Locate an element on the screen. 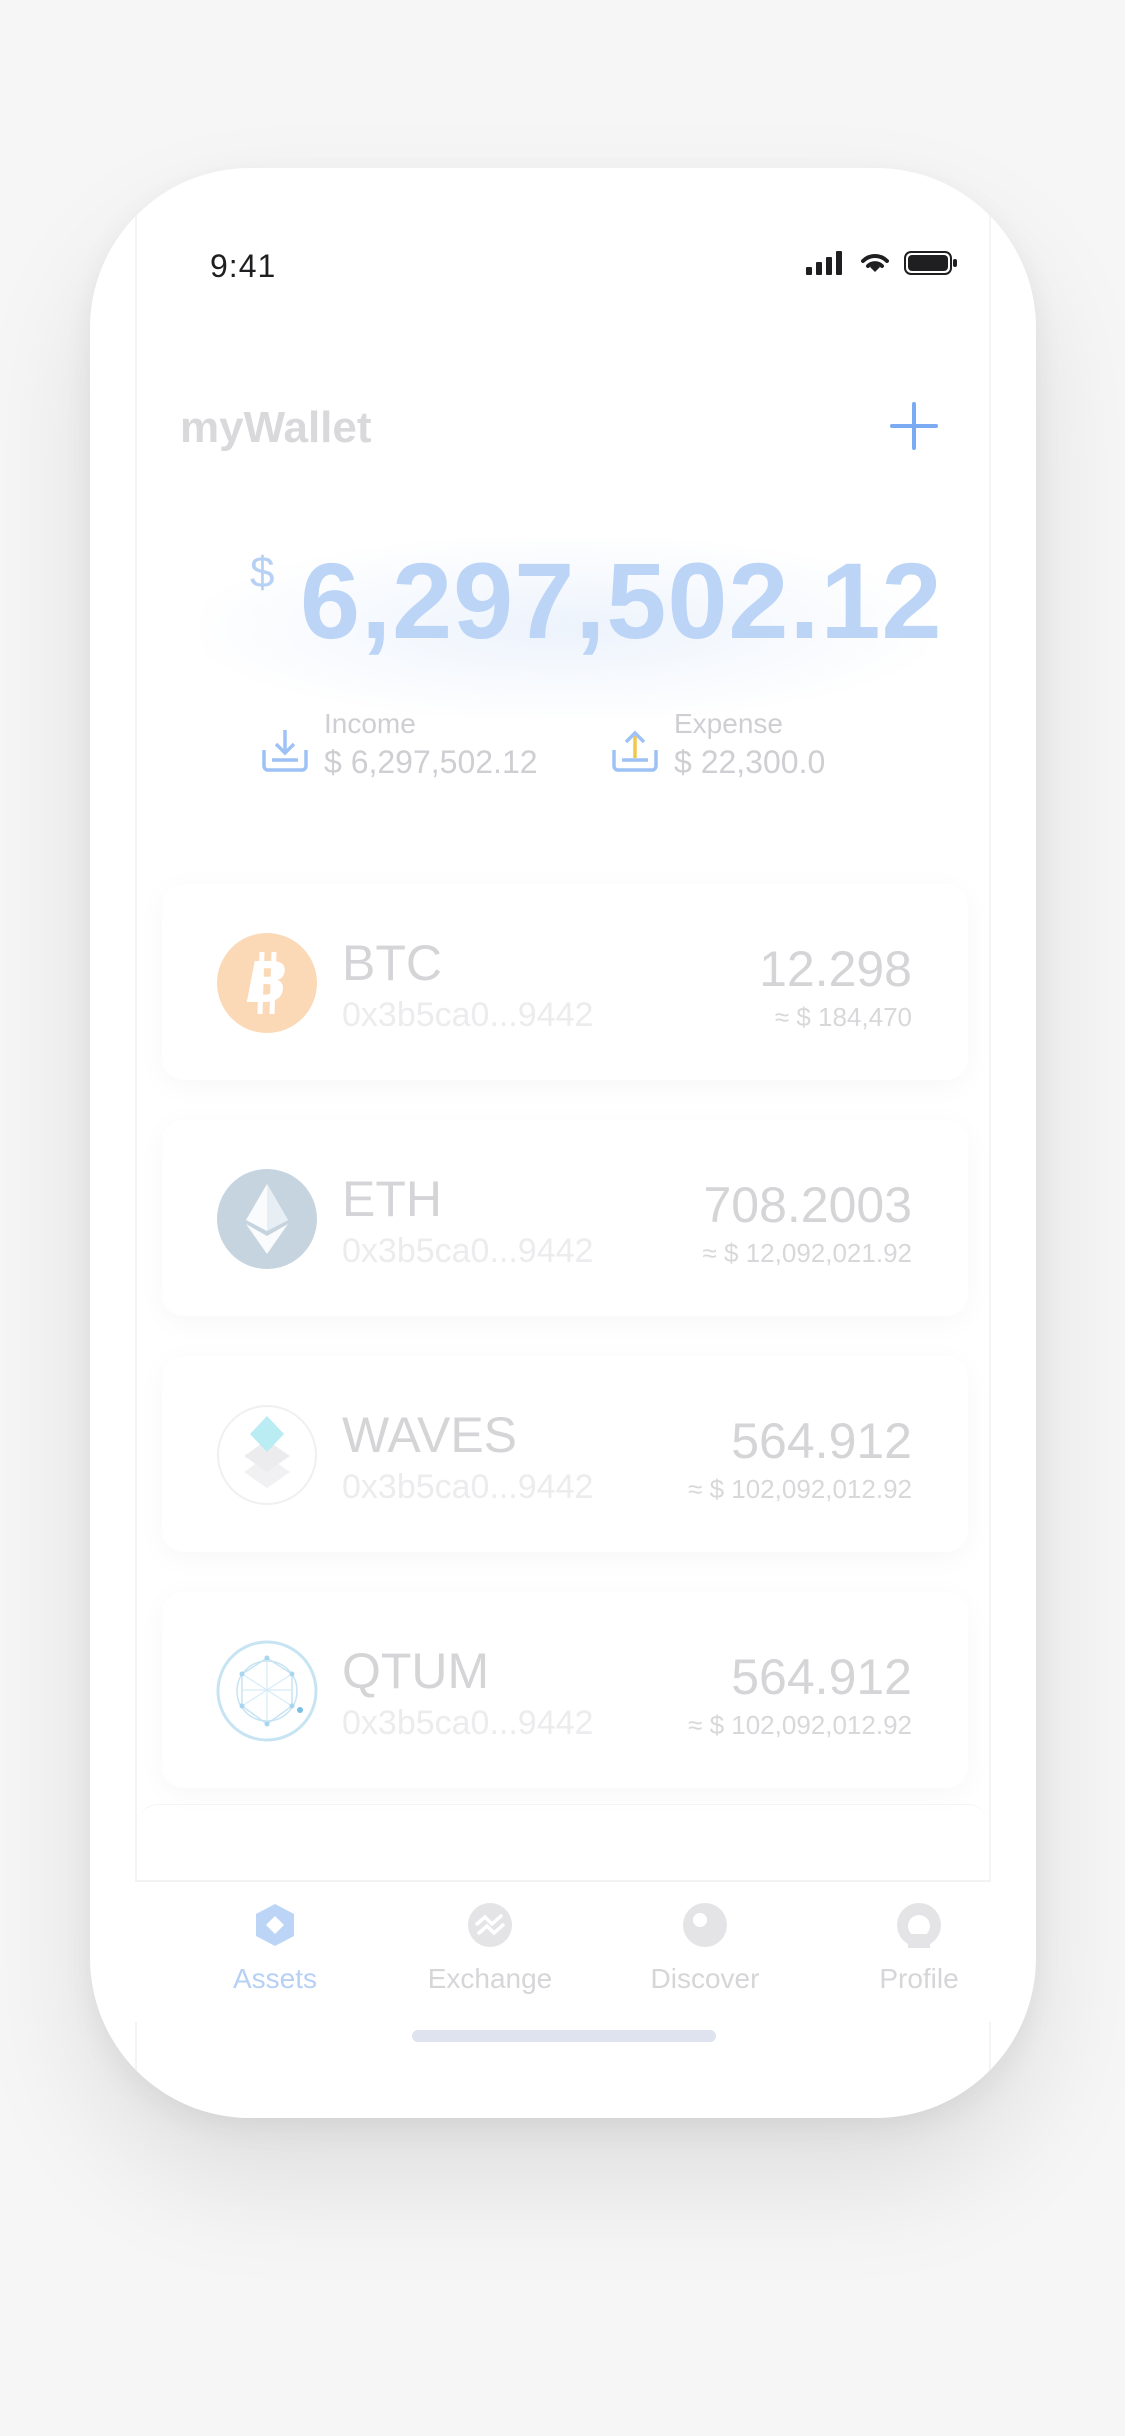  tab-label: Discover is located at coordinates (705, 1978).